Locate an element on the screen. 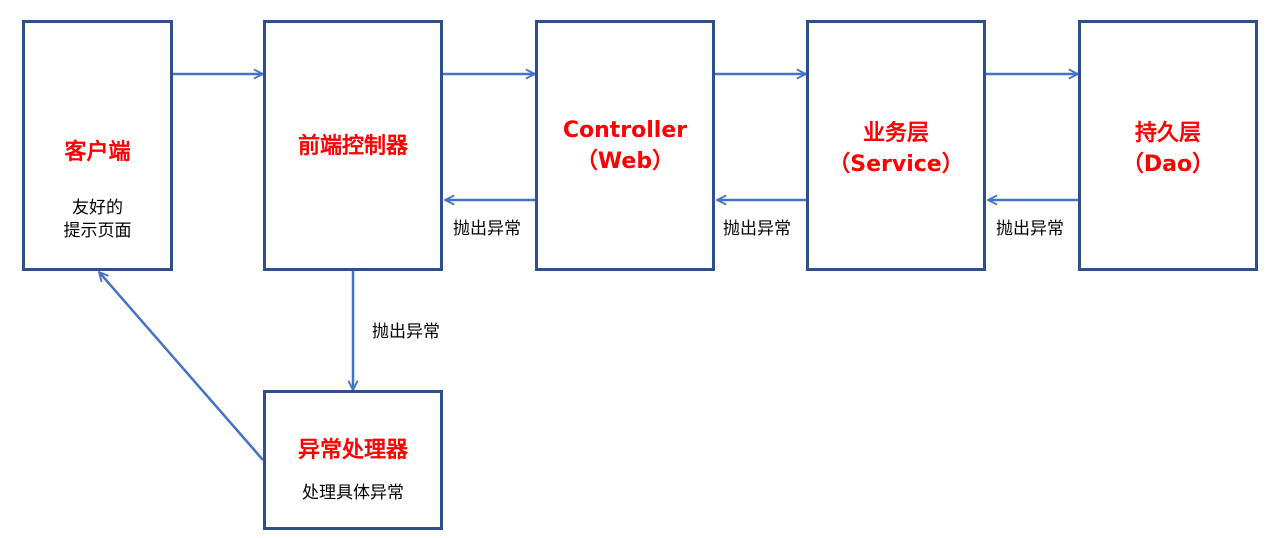  controller-box: Controller （Web） is located at coordinates (625, 145).